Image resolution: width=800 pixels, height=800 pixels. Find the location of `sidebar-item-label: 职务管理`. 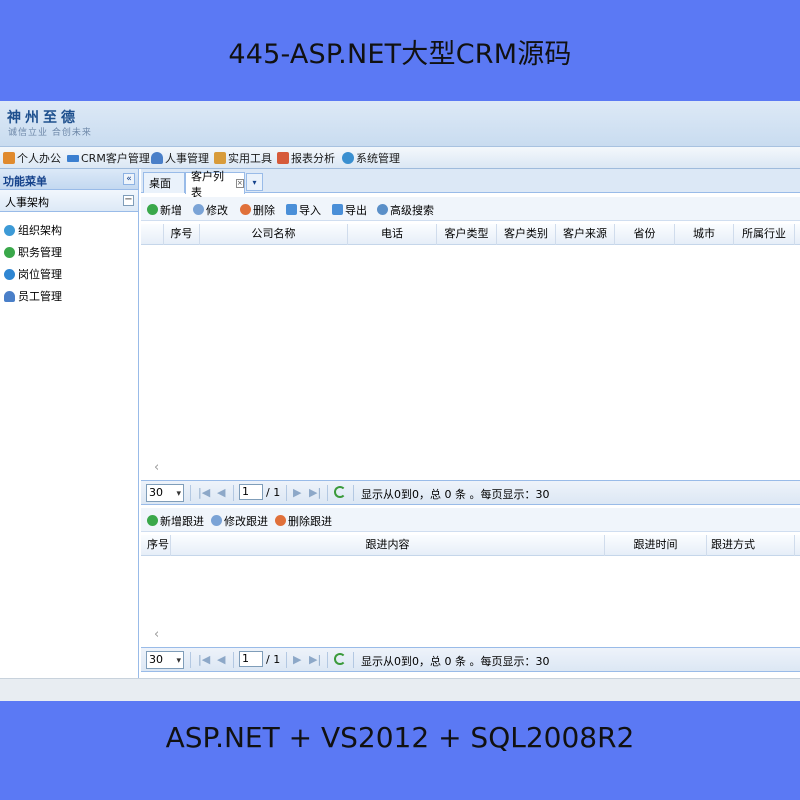

sidebar-item-label: 职务管理 is located at coordinates (40, 252).